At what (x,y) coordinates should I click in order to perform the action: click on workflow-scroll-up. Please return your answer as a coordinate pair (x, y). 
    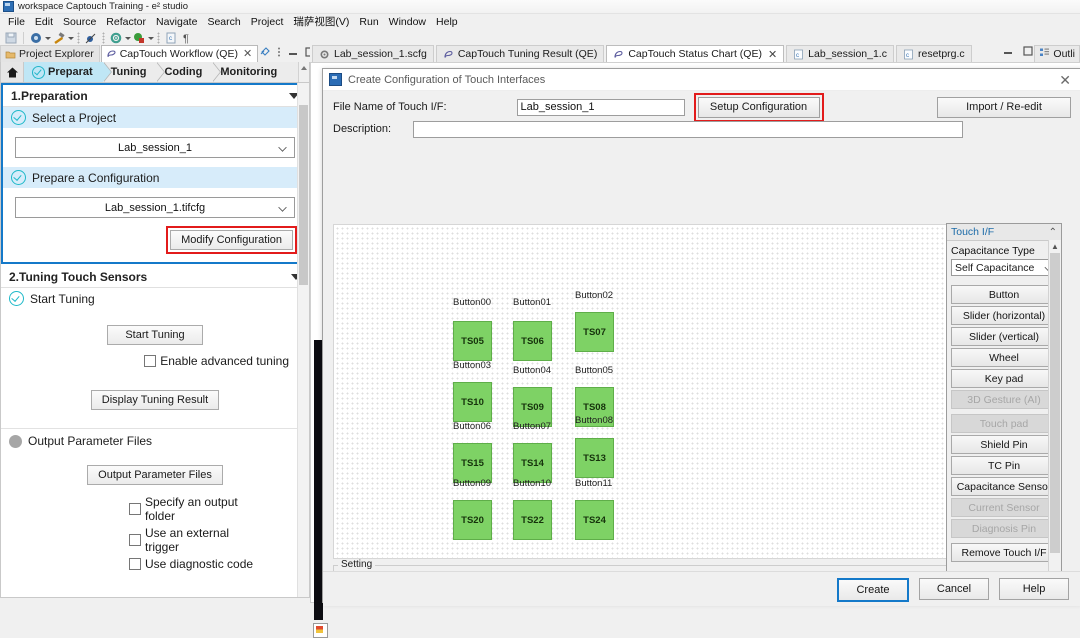
    Looking at the image, I should click on (303, 72).